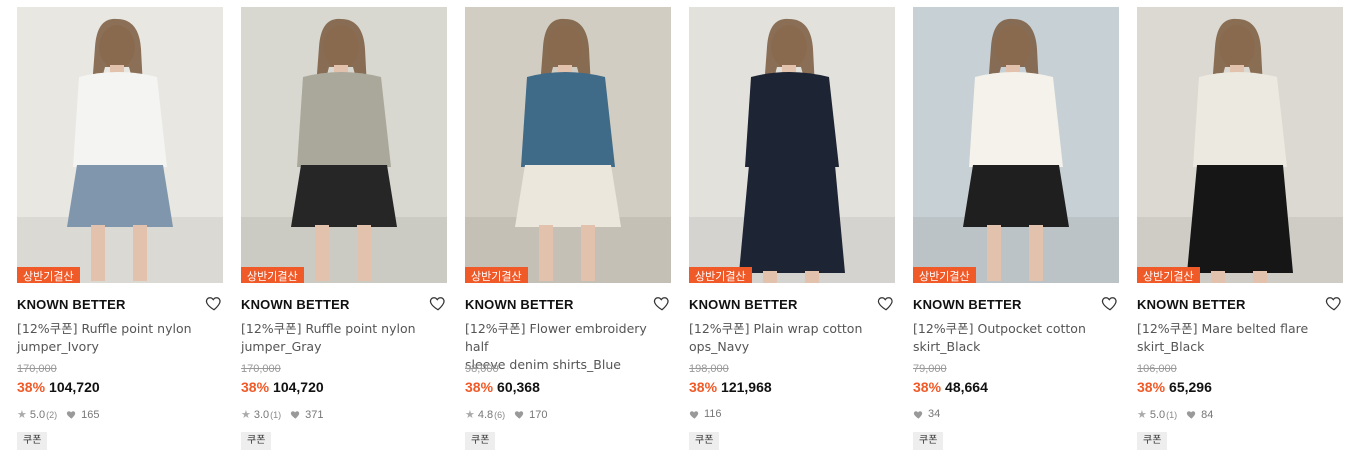 Image resolution: width=1346 pixels, height=459 pixels. What do you see at coordinates (719, 346) in the screenshot?
I see `product-name-line2: ops_Navy` at bounding box center [719, 346].